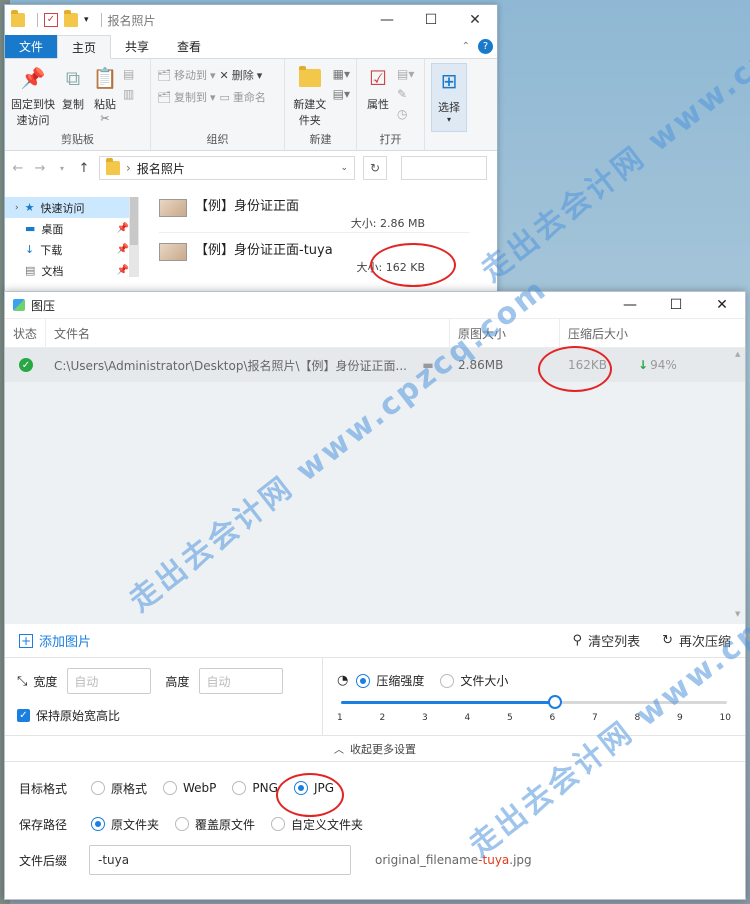  What do you see at coordinates (313, 788) in the screenshot?
I see `format-radio-jpg: JPG` at bounding box center [313, 788].